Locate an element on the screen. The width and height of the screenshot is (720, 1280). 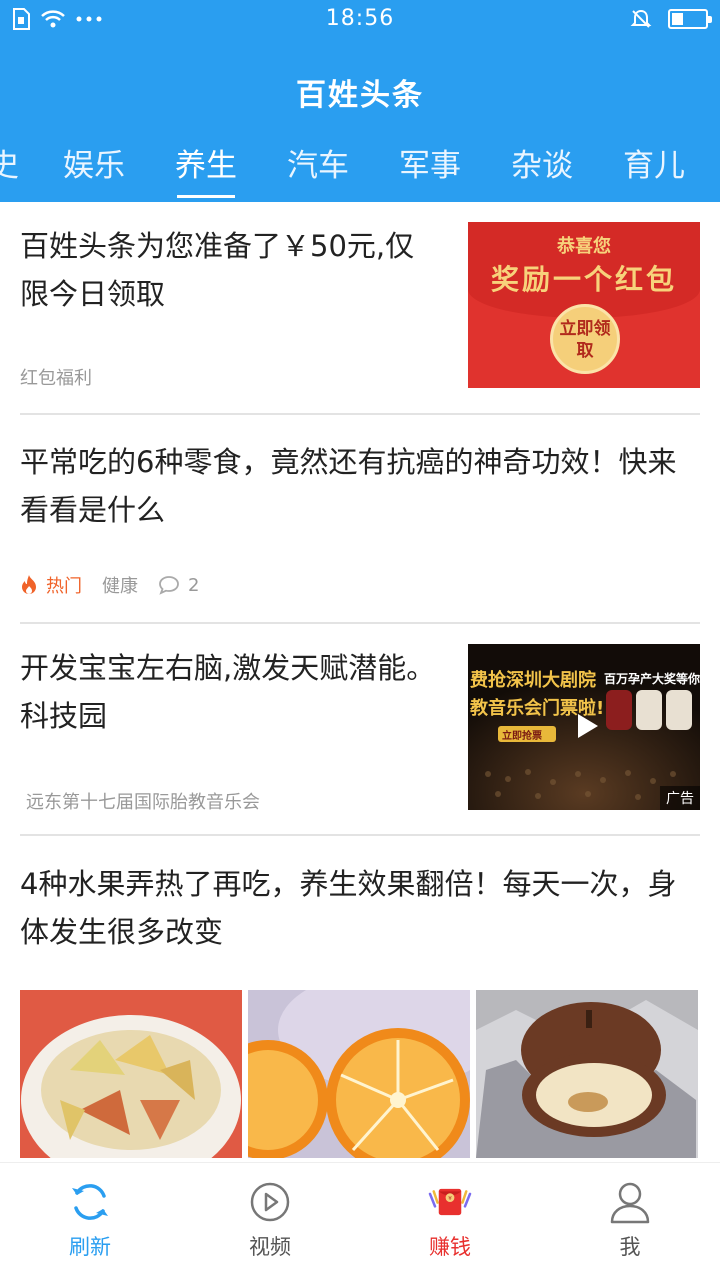
nav-refresh: 刷新 is located at coordinates (90, 1221).